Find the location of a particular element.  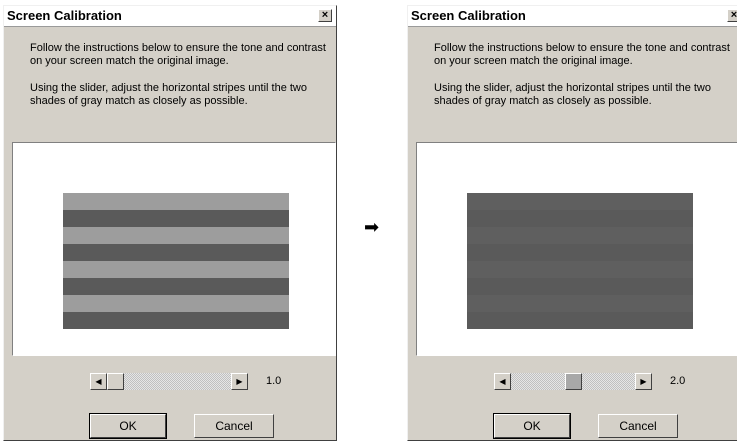

slider-value: 1.0 is located at coordinates (274, 381).